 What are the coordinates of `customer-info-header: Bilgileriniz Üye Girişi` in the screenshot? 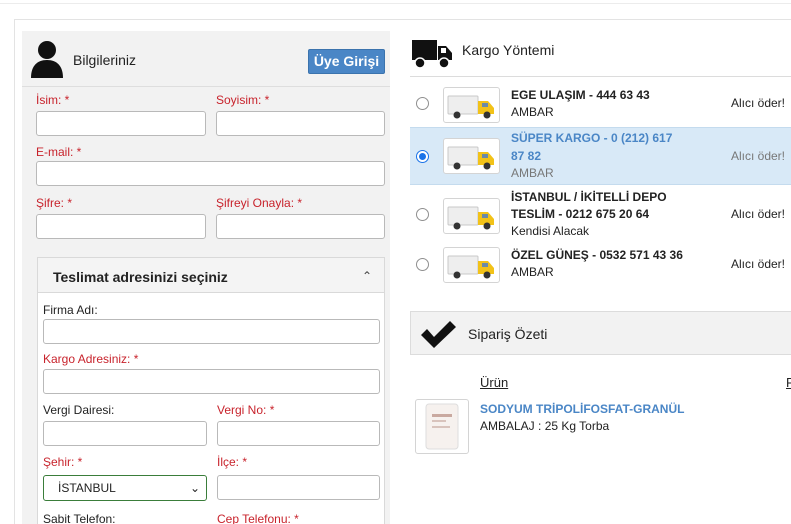 It's located at (206, 59).